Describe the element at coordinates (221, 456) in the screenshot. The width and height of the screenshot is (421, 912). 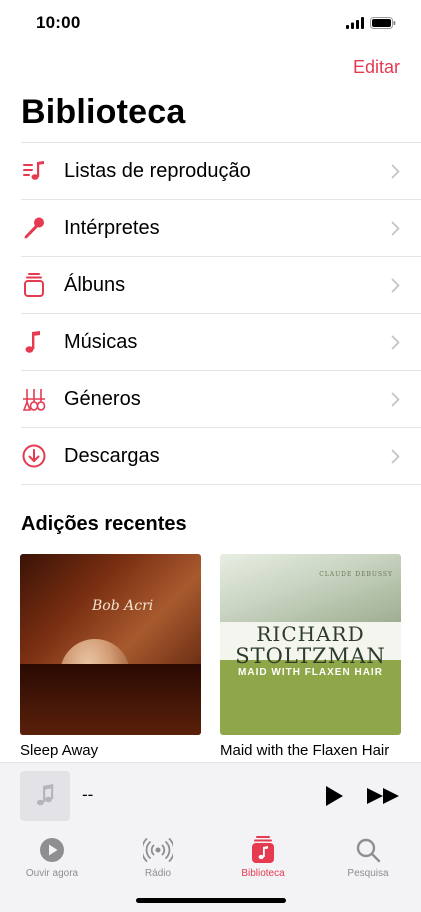
I see `library-item-downloads: Descargas` at that location.